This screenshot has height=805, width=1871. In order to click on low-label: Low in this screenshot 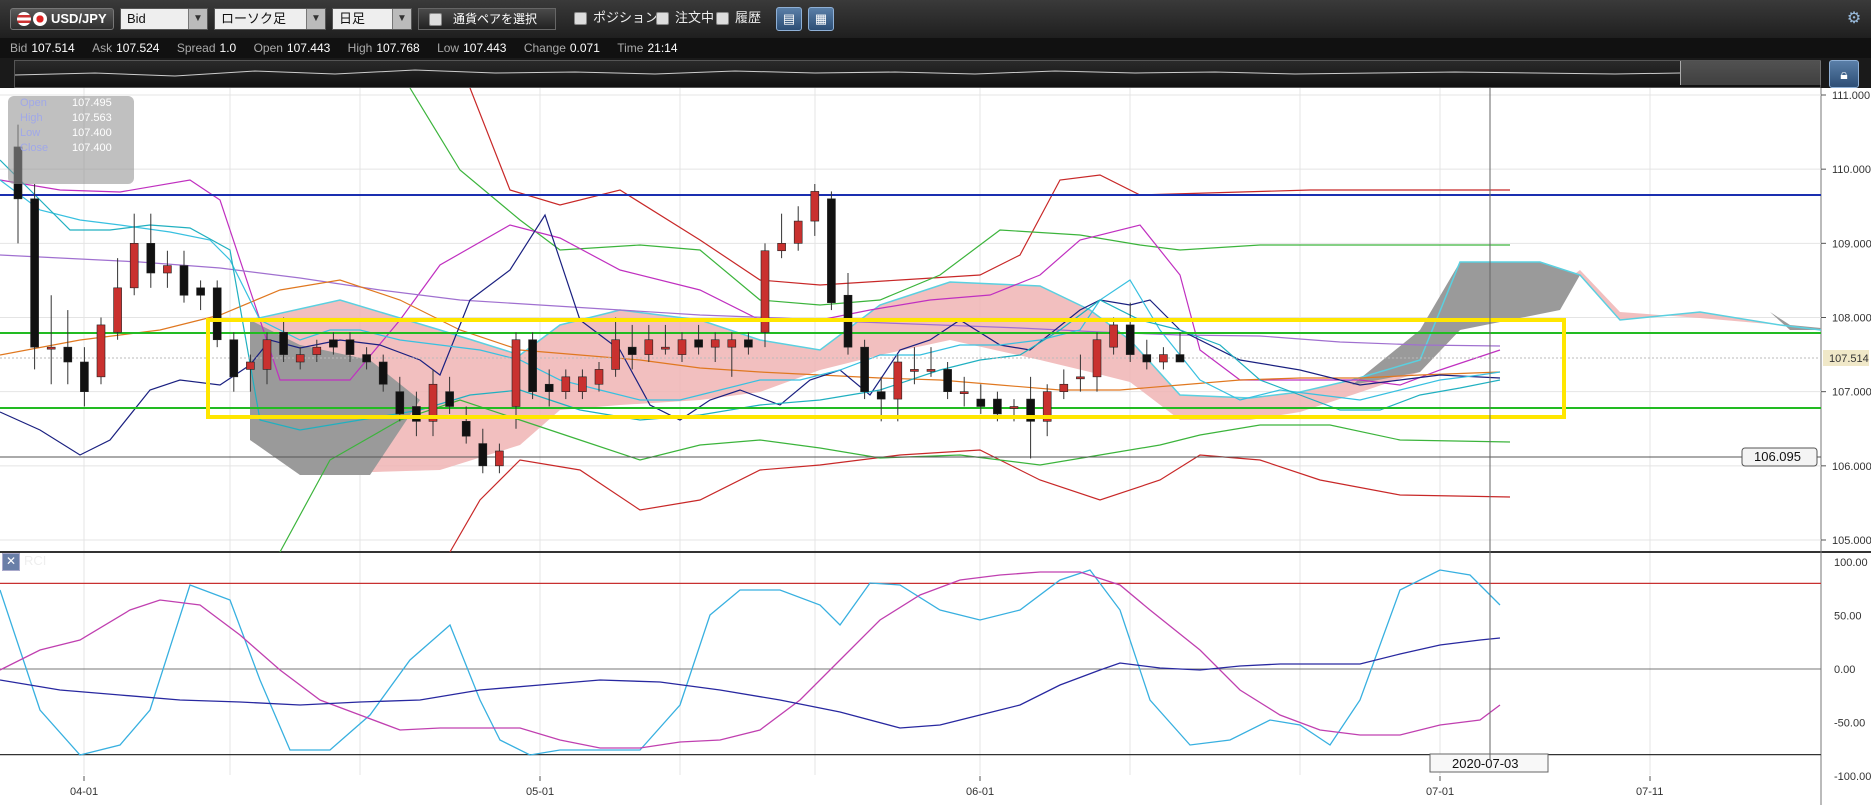, I will do `click(448, 48)`.